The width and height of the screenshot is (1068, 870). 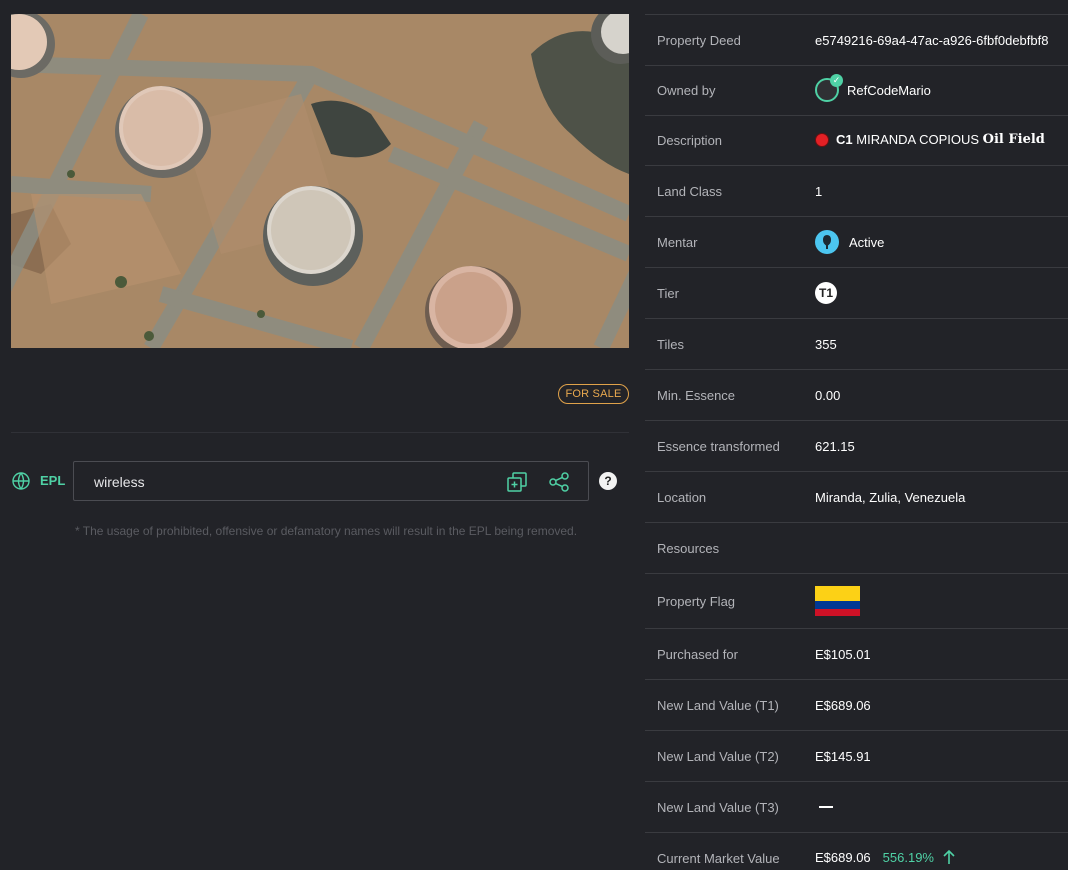 What do you see at coordinates (682, 497) in the screenshot?
I see `location-label: Location` at bounding box center [682, 497].